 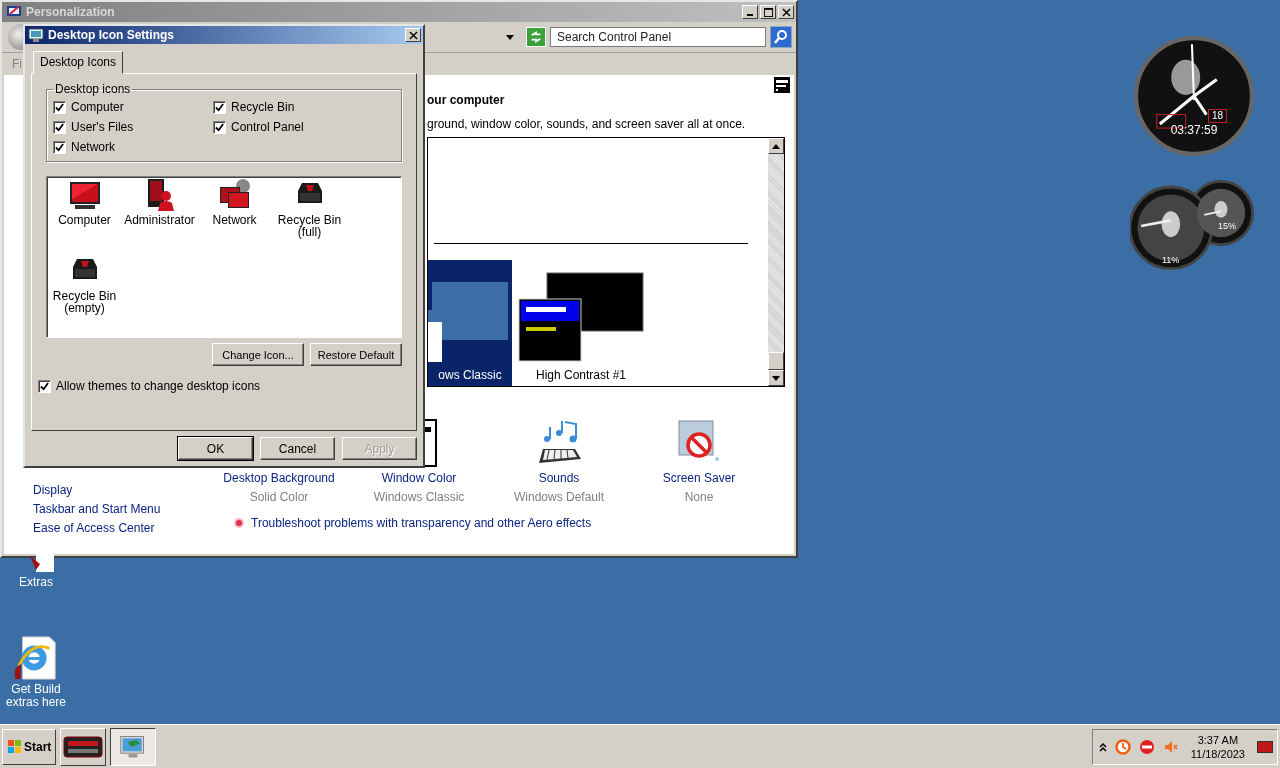 I want to click on group-title: Desktop icons, so click(x=93, y=89).